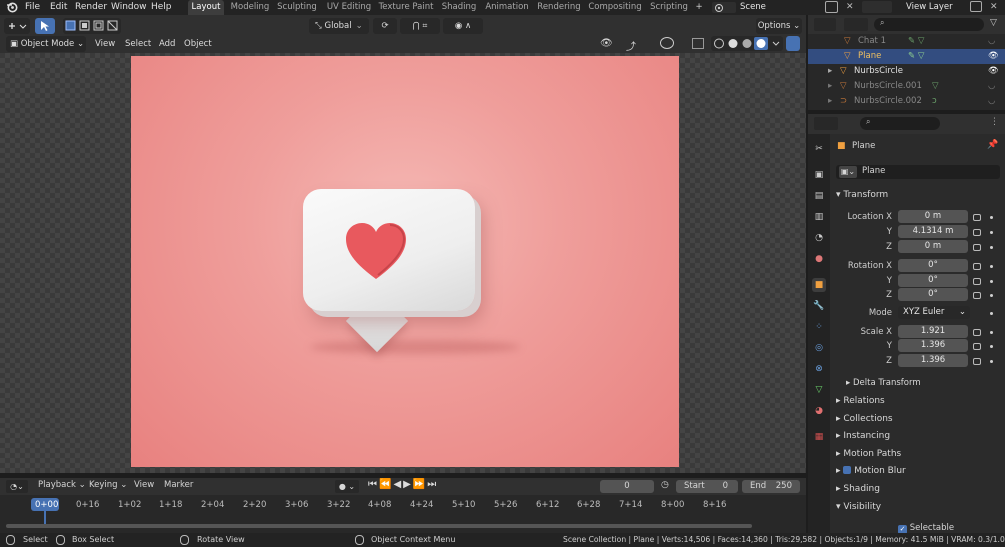  What do you see at coordinates (631, 45) in the screenshot?
I see `gizmo-icon: ⤴` at bounding box center [631, 45].